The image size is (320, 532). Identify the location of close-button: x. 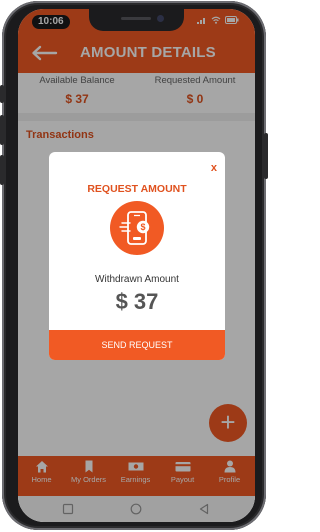
(214, 168).